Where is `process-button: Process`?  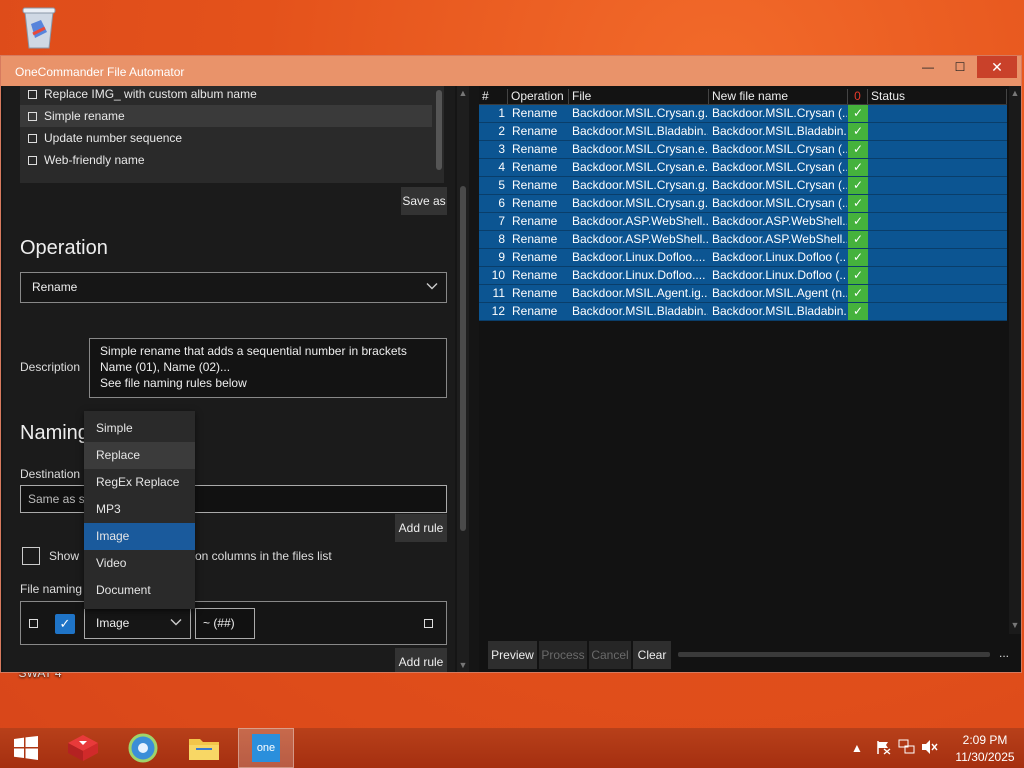 process-button: Process is located at coordinates (563, 655).